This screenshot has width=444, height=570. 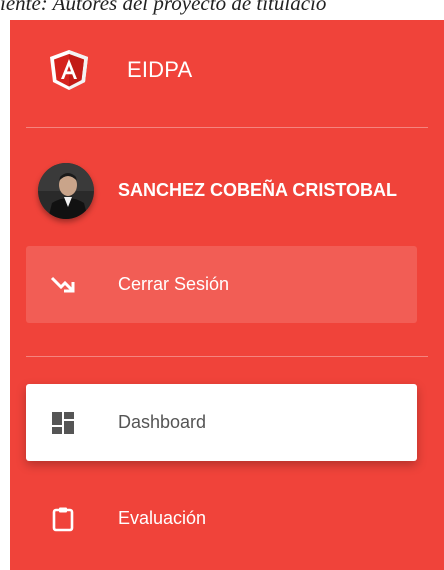 I want to click on user-name: SANCHEZ COBEÑA CRISTOBAL, so click(x=258, y=190).